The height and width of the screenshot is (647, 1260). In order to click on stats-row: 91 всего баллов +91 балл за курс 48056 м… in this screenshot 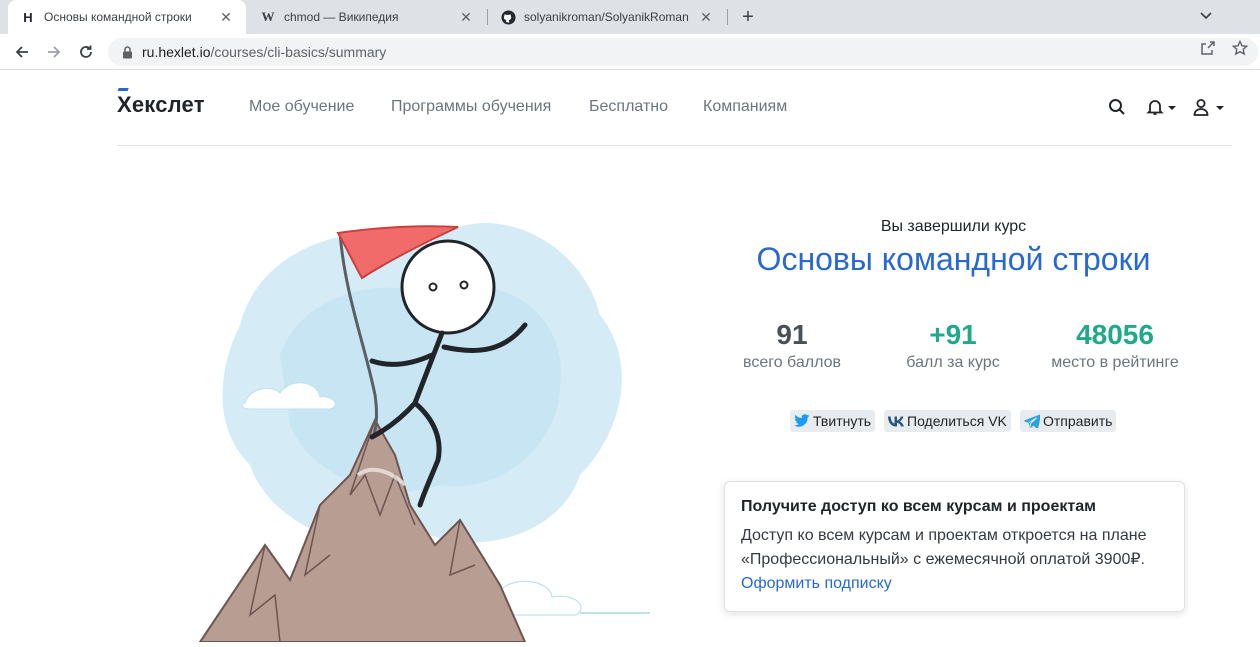, I will do `click(953, 348)`.